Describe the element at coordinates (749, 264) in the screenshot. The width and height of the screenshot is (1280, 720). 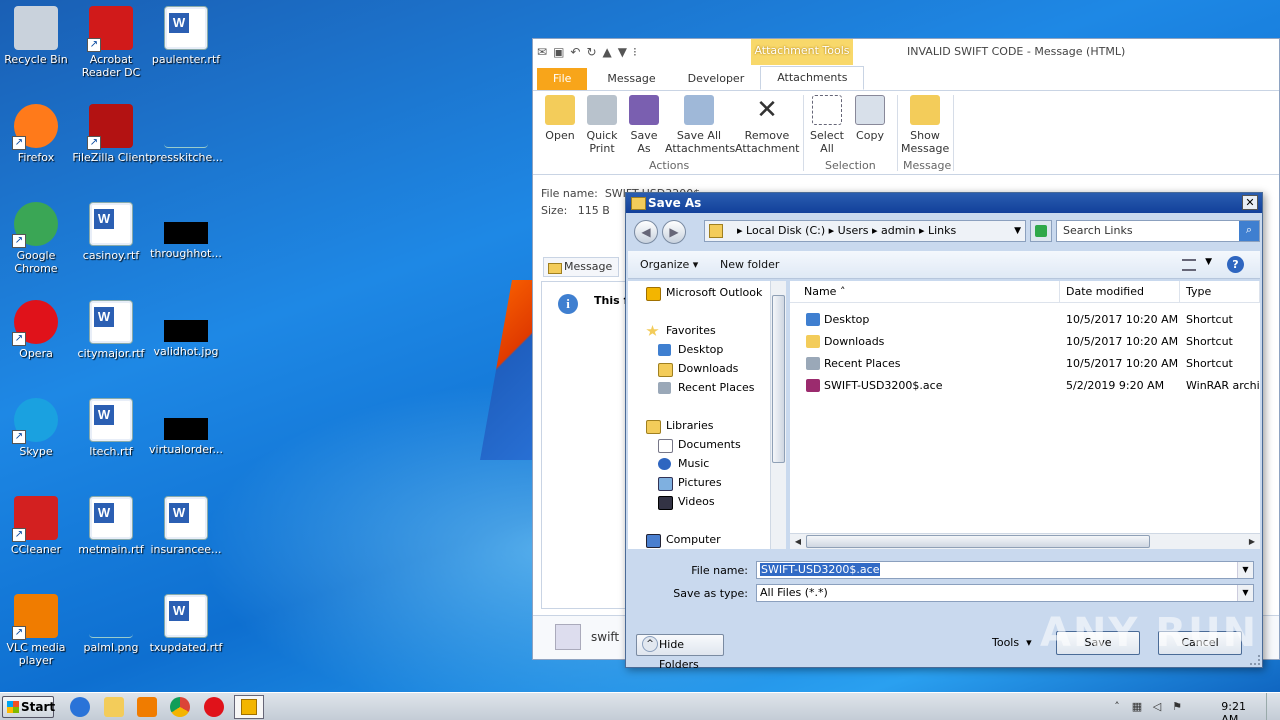
I see `new-folder-button: New folder` at that location.